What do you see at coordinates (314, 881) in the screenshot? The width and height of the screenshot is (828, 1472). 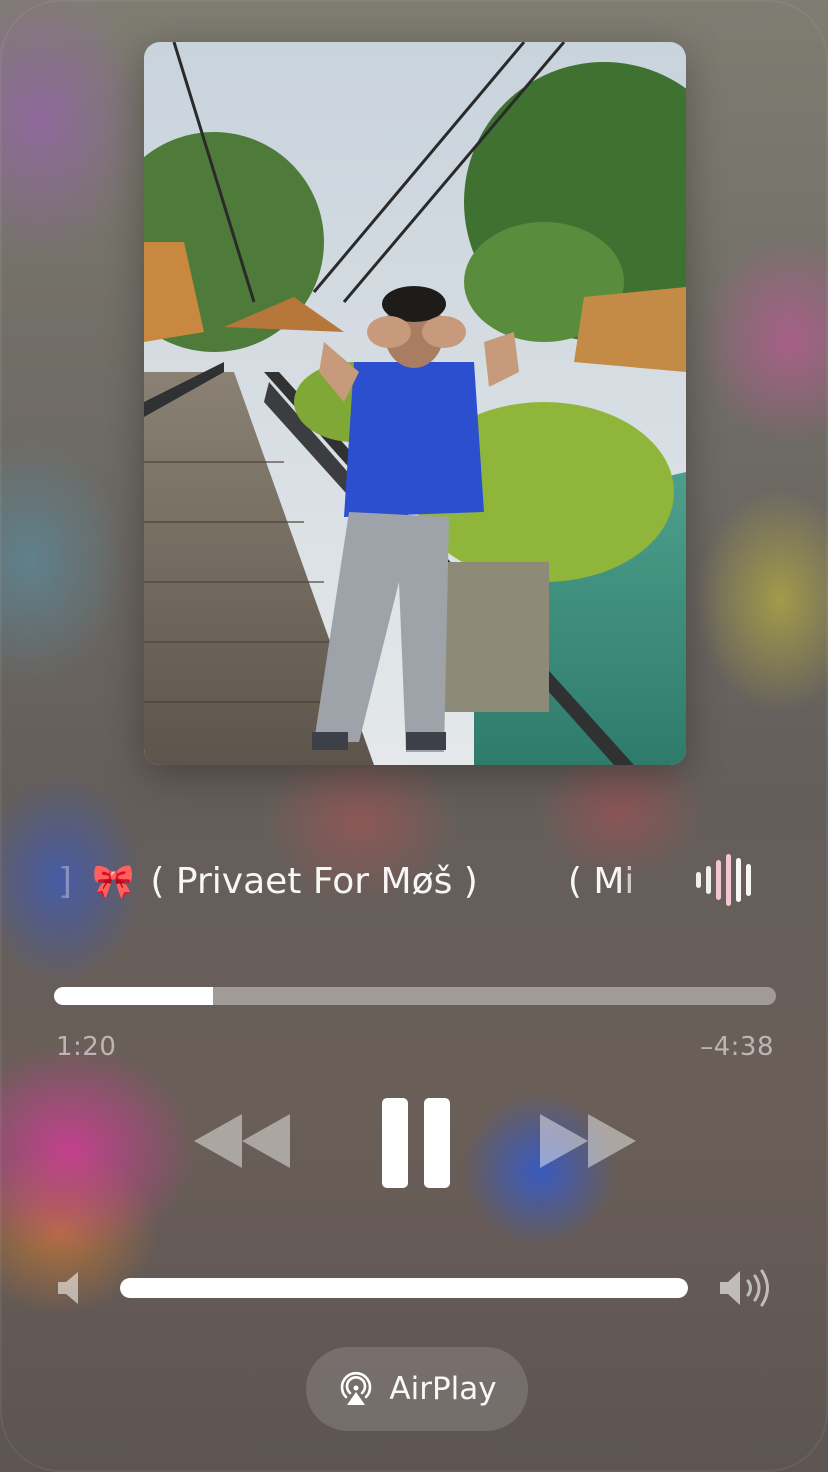 I see `track-title: ( Privaet For Møš )` at bounding box center [314, 881].